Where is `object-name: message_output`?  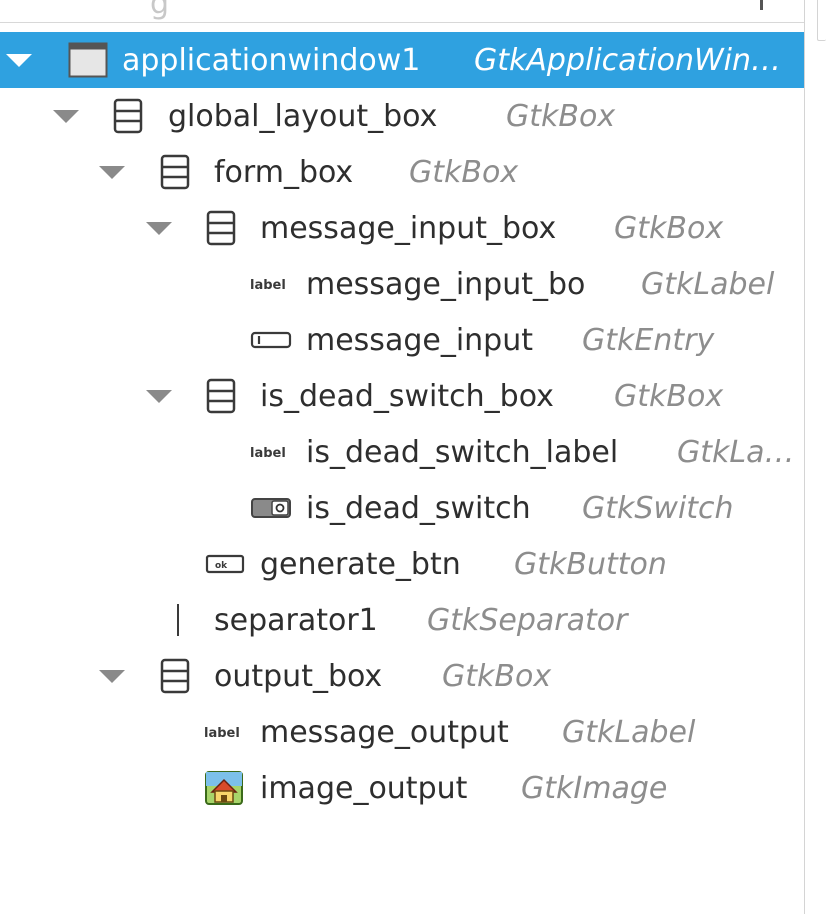
object-name: message_output is located at coordinates (384, 732).